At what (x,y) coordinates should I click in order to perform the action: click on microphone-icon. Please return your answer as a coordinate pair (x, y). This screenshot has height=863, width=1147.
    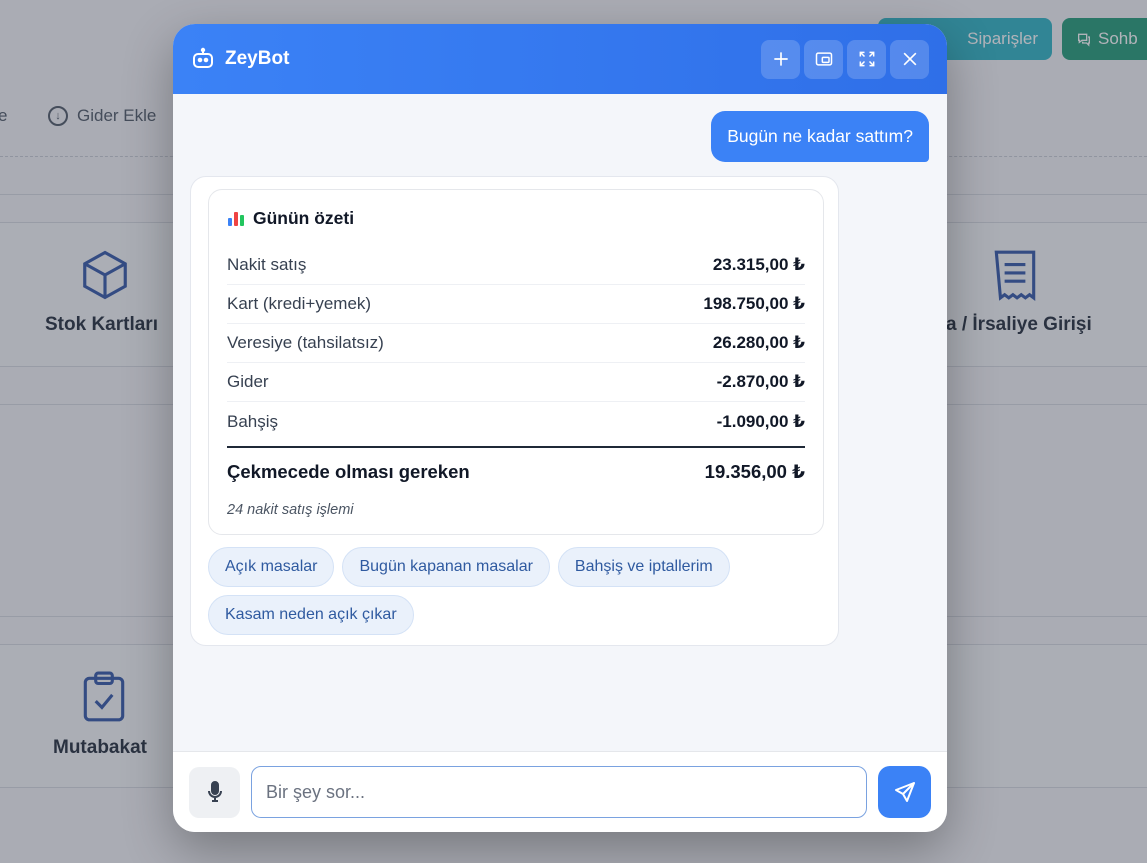
    Looking at the image, I should click on (214, 791).